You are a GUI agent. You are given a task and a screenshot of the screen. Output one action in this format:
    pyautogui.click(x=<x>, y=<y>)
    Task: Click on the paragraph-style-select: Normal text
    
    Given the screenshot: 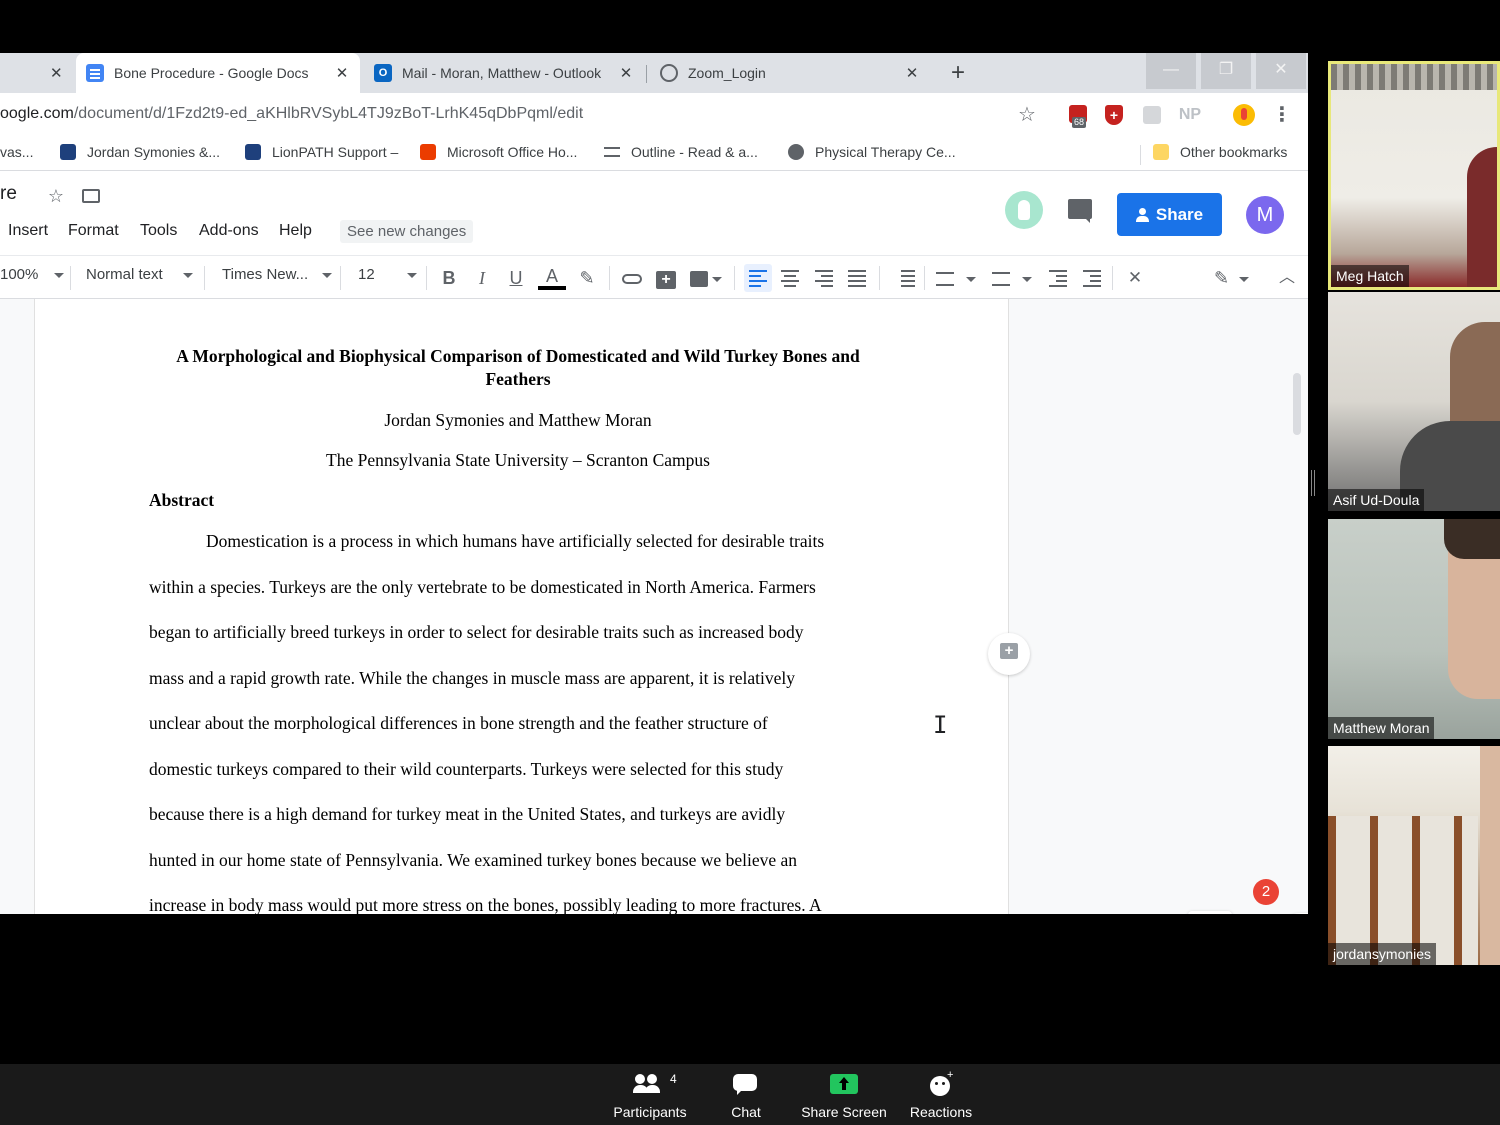 What is the action you would take?
    pyautogui.click(x=139, y=274)
    